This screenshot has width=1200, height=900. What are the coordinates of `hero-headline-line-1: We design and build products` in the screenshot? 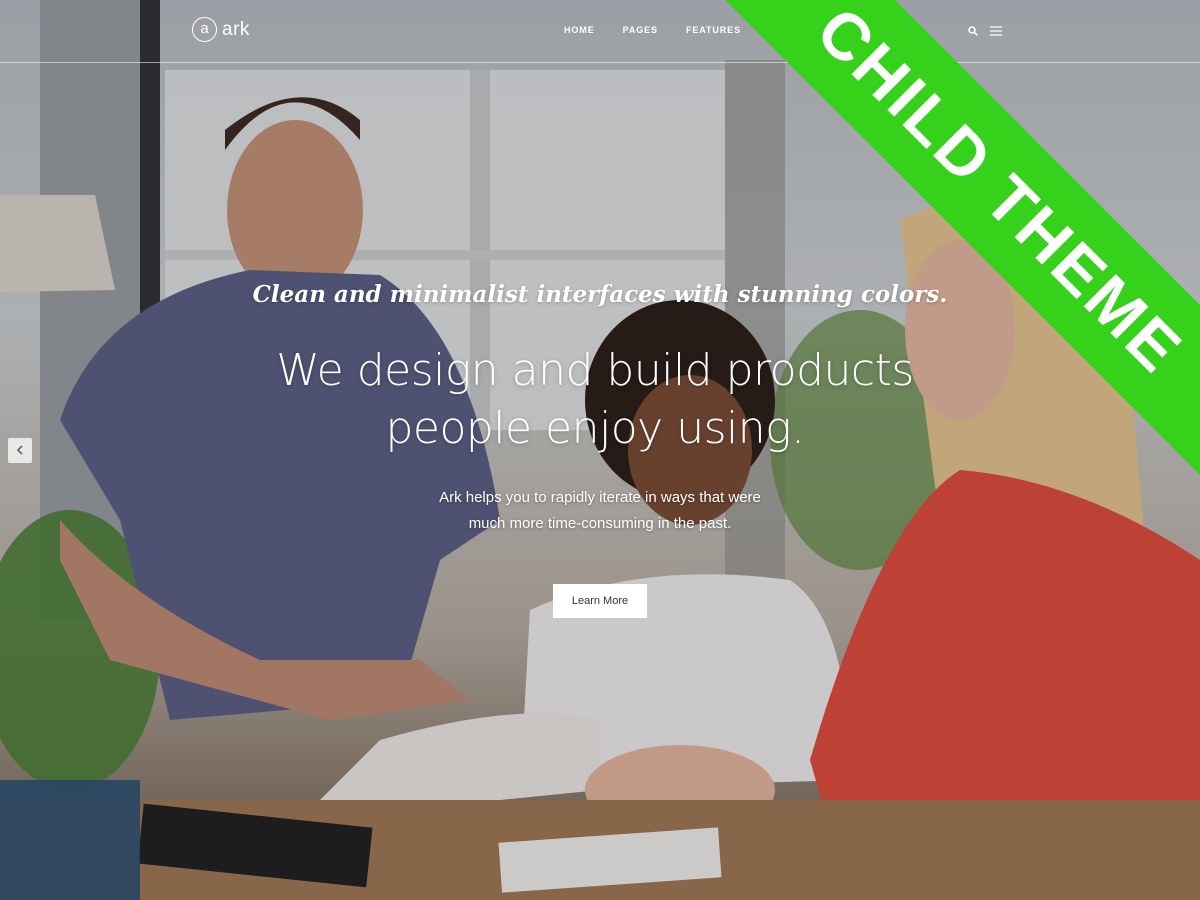 It's located at (595, 370).